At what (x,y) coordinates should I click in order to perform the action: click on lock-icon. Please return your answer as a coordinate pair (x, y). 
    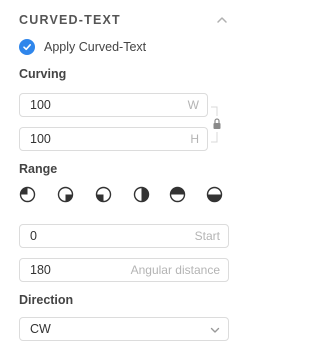
    Looking at the image, I should click on (217, 123).